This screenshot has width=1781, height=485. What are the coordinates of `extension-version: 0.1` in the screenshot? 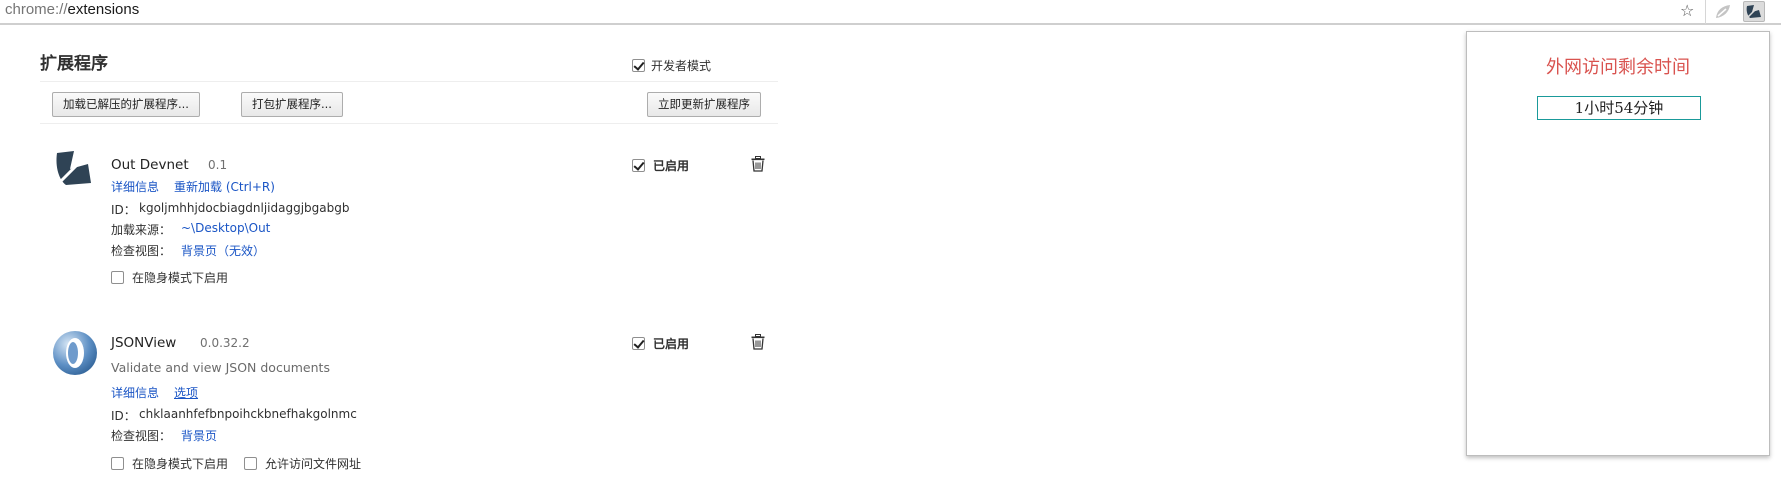 It's located at (218, 165).